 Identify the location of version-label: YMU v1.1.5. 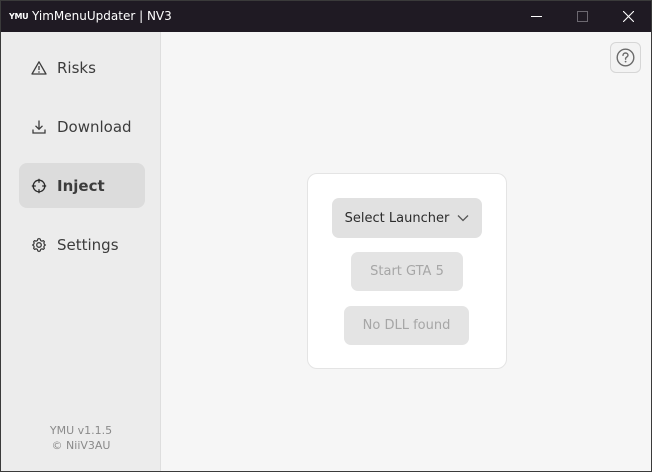
(81, 430).